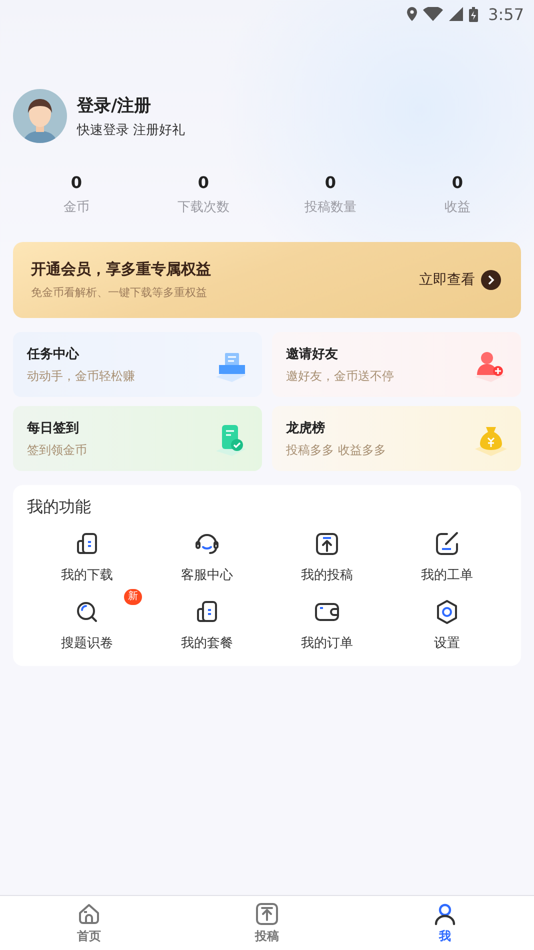  What do you see at coordinates (412, 14) in the screenshot?
I see `location-icon` at bounding box center [412, 14].